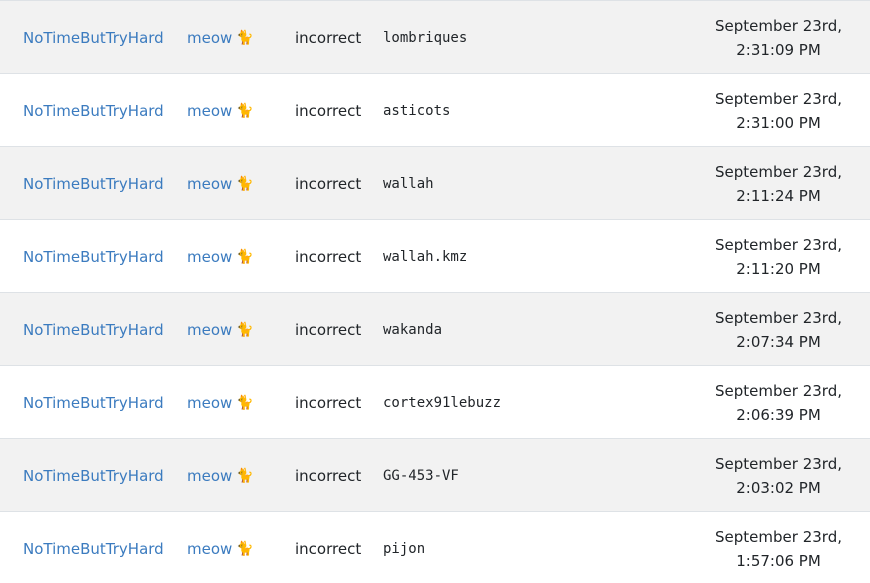  I want to click on submission-value: wakanda, so click(413, 329).